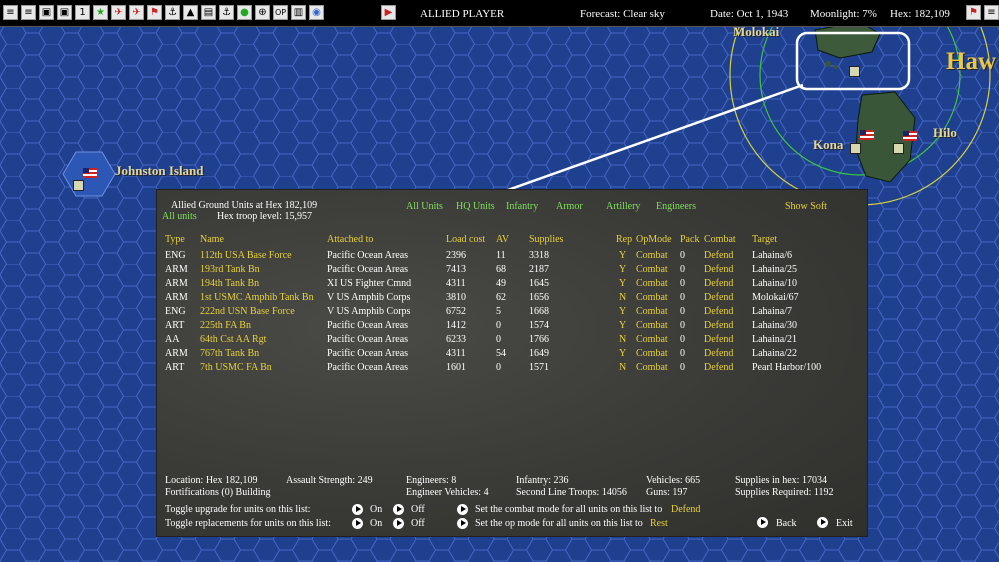  I want to click on toolbar-button-17: ▥, so click(298, 12).